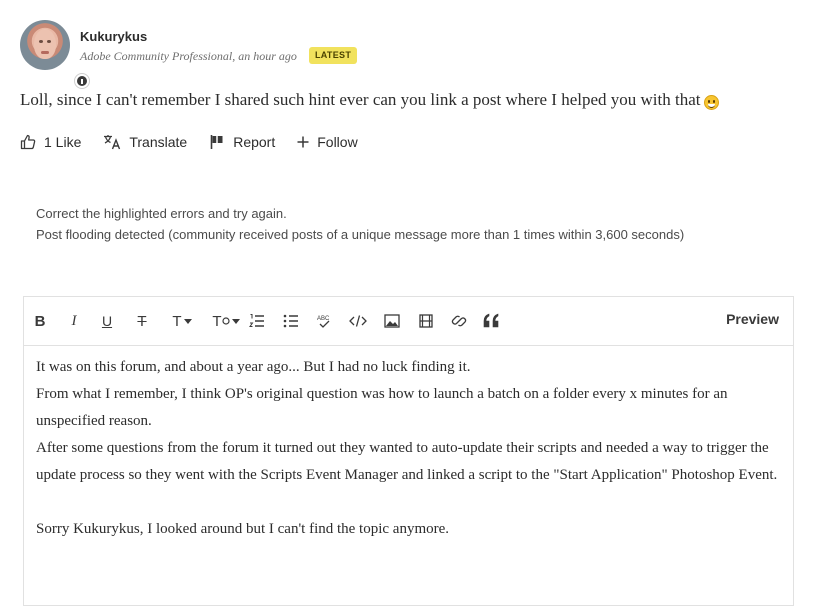 This screenshot has height=606, width=815. I want to click on translate-icon, so click(112, 142).